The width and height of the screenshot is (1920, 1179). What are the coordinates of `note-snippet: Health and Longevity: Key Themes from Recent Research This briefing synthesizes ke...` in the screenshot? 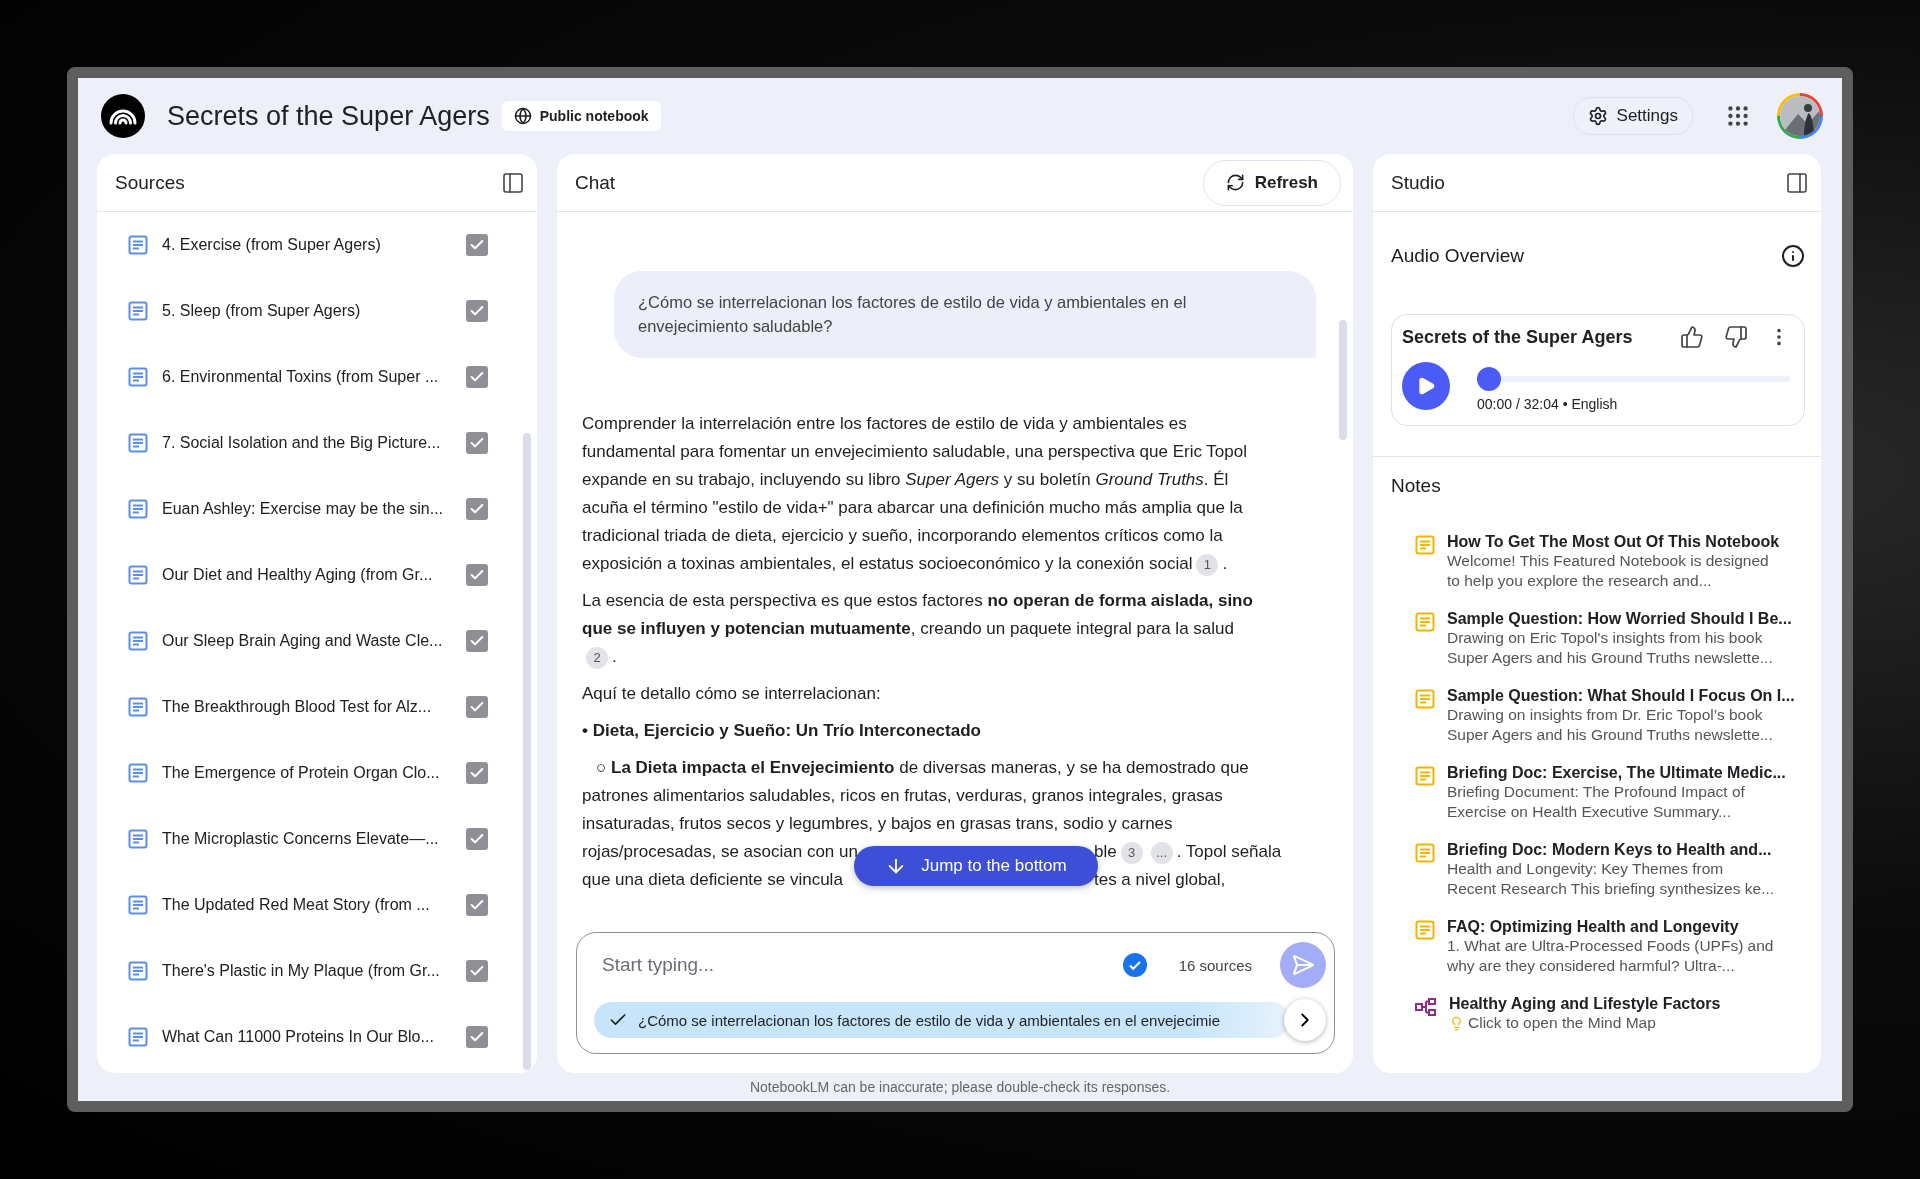 It's located at (1611, 879).